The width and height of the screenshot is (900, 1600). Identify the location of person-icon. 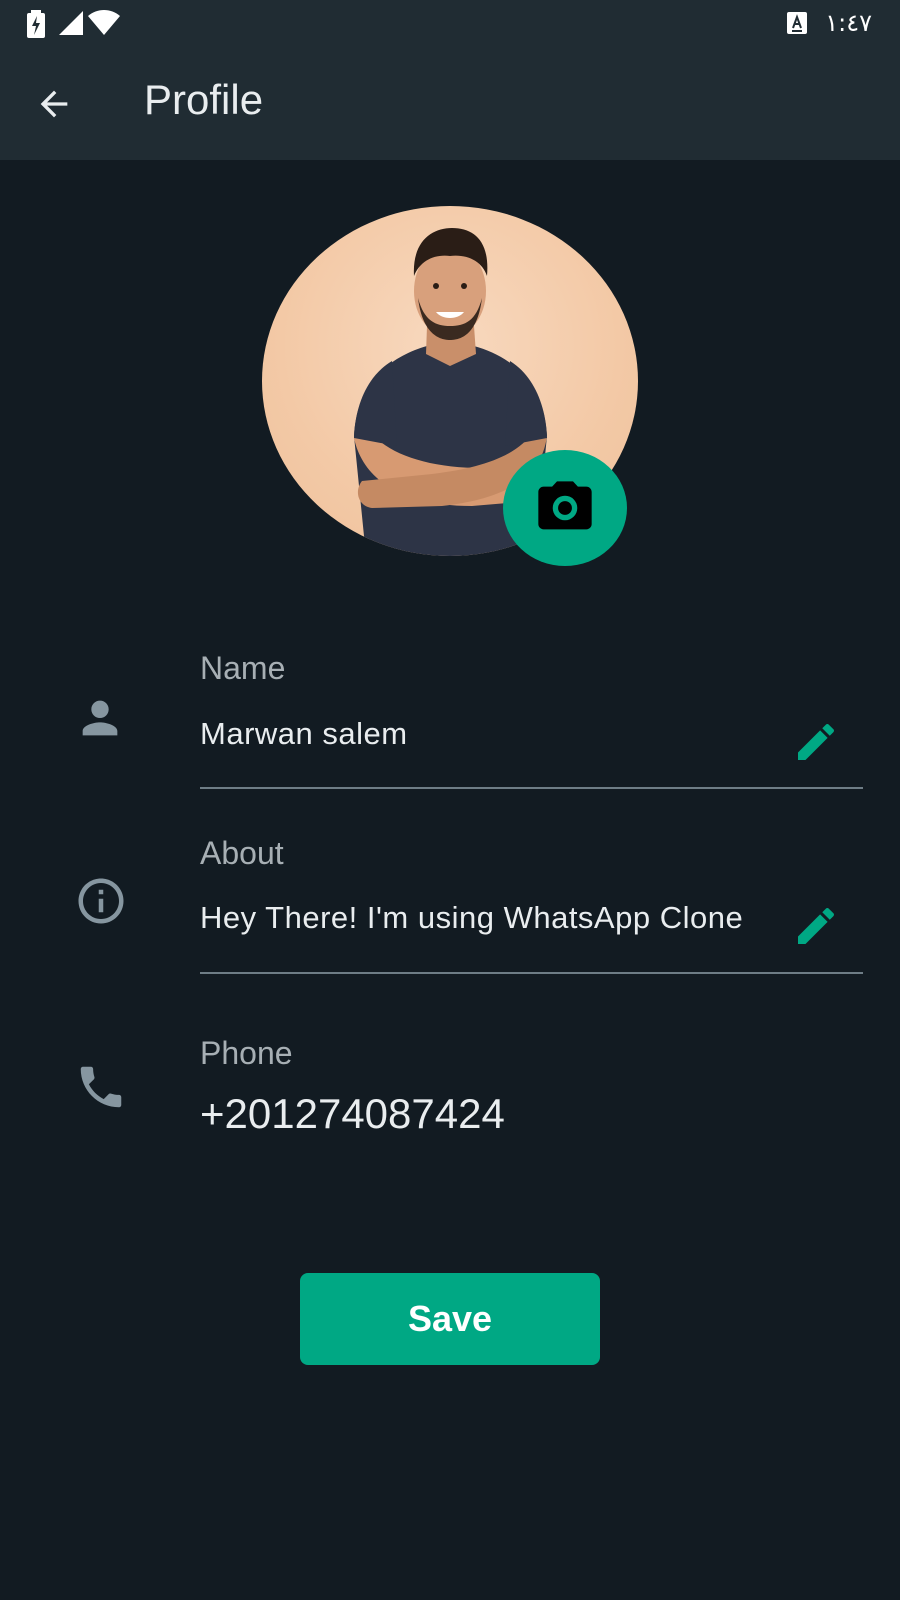
(100, 718).